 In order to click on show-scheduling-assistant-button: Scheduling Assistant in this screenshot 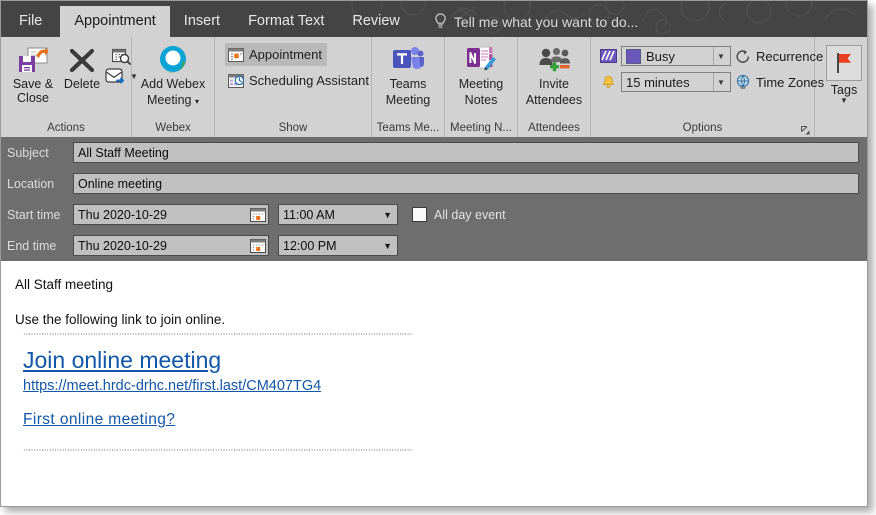, I will do `click(299, 80)`.